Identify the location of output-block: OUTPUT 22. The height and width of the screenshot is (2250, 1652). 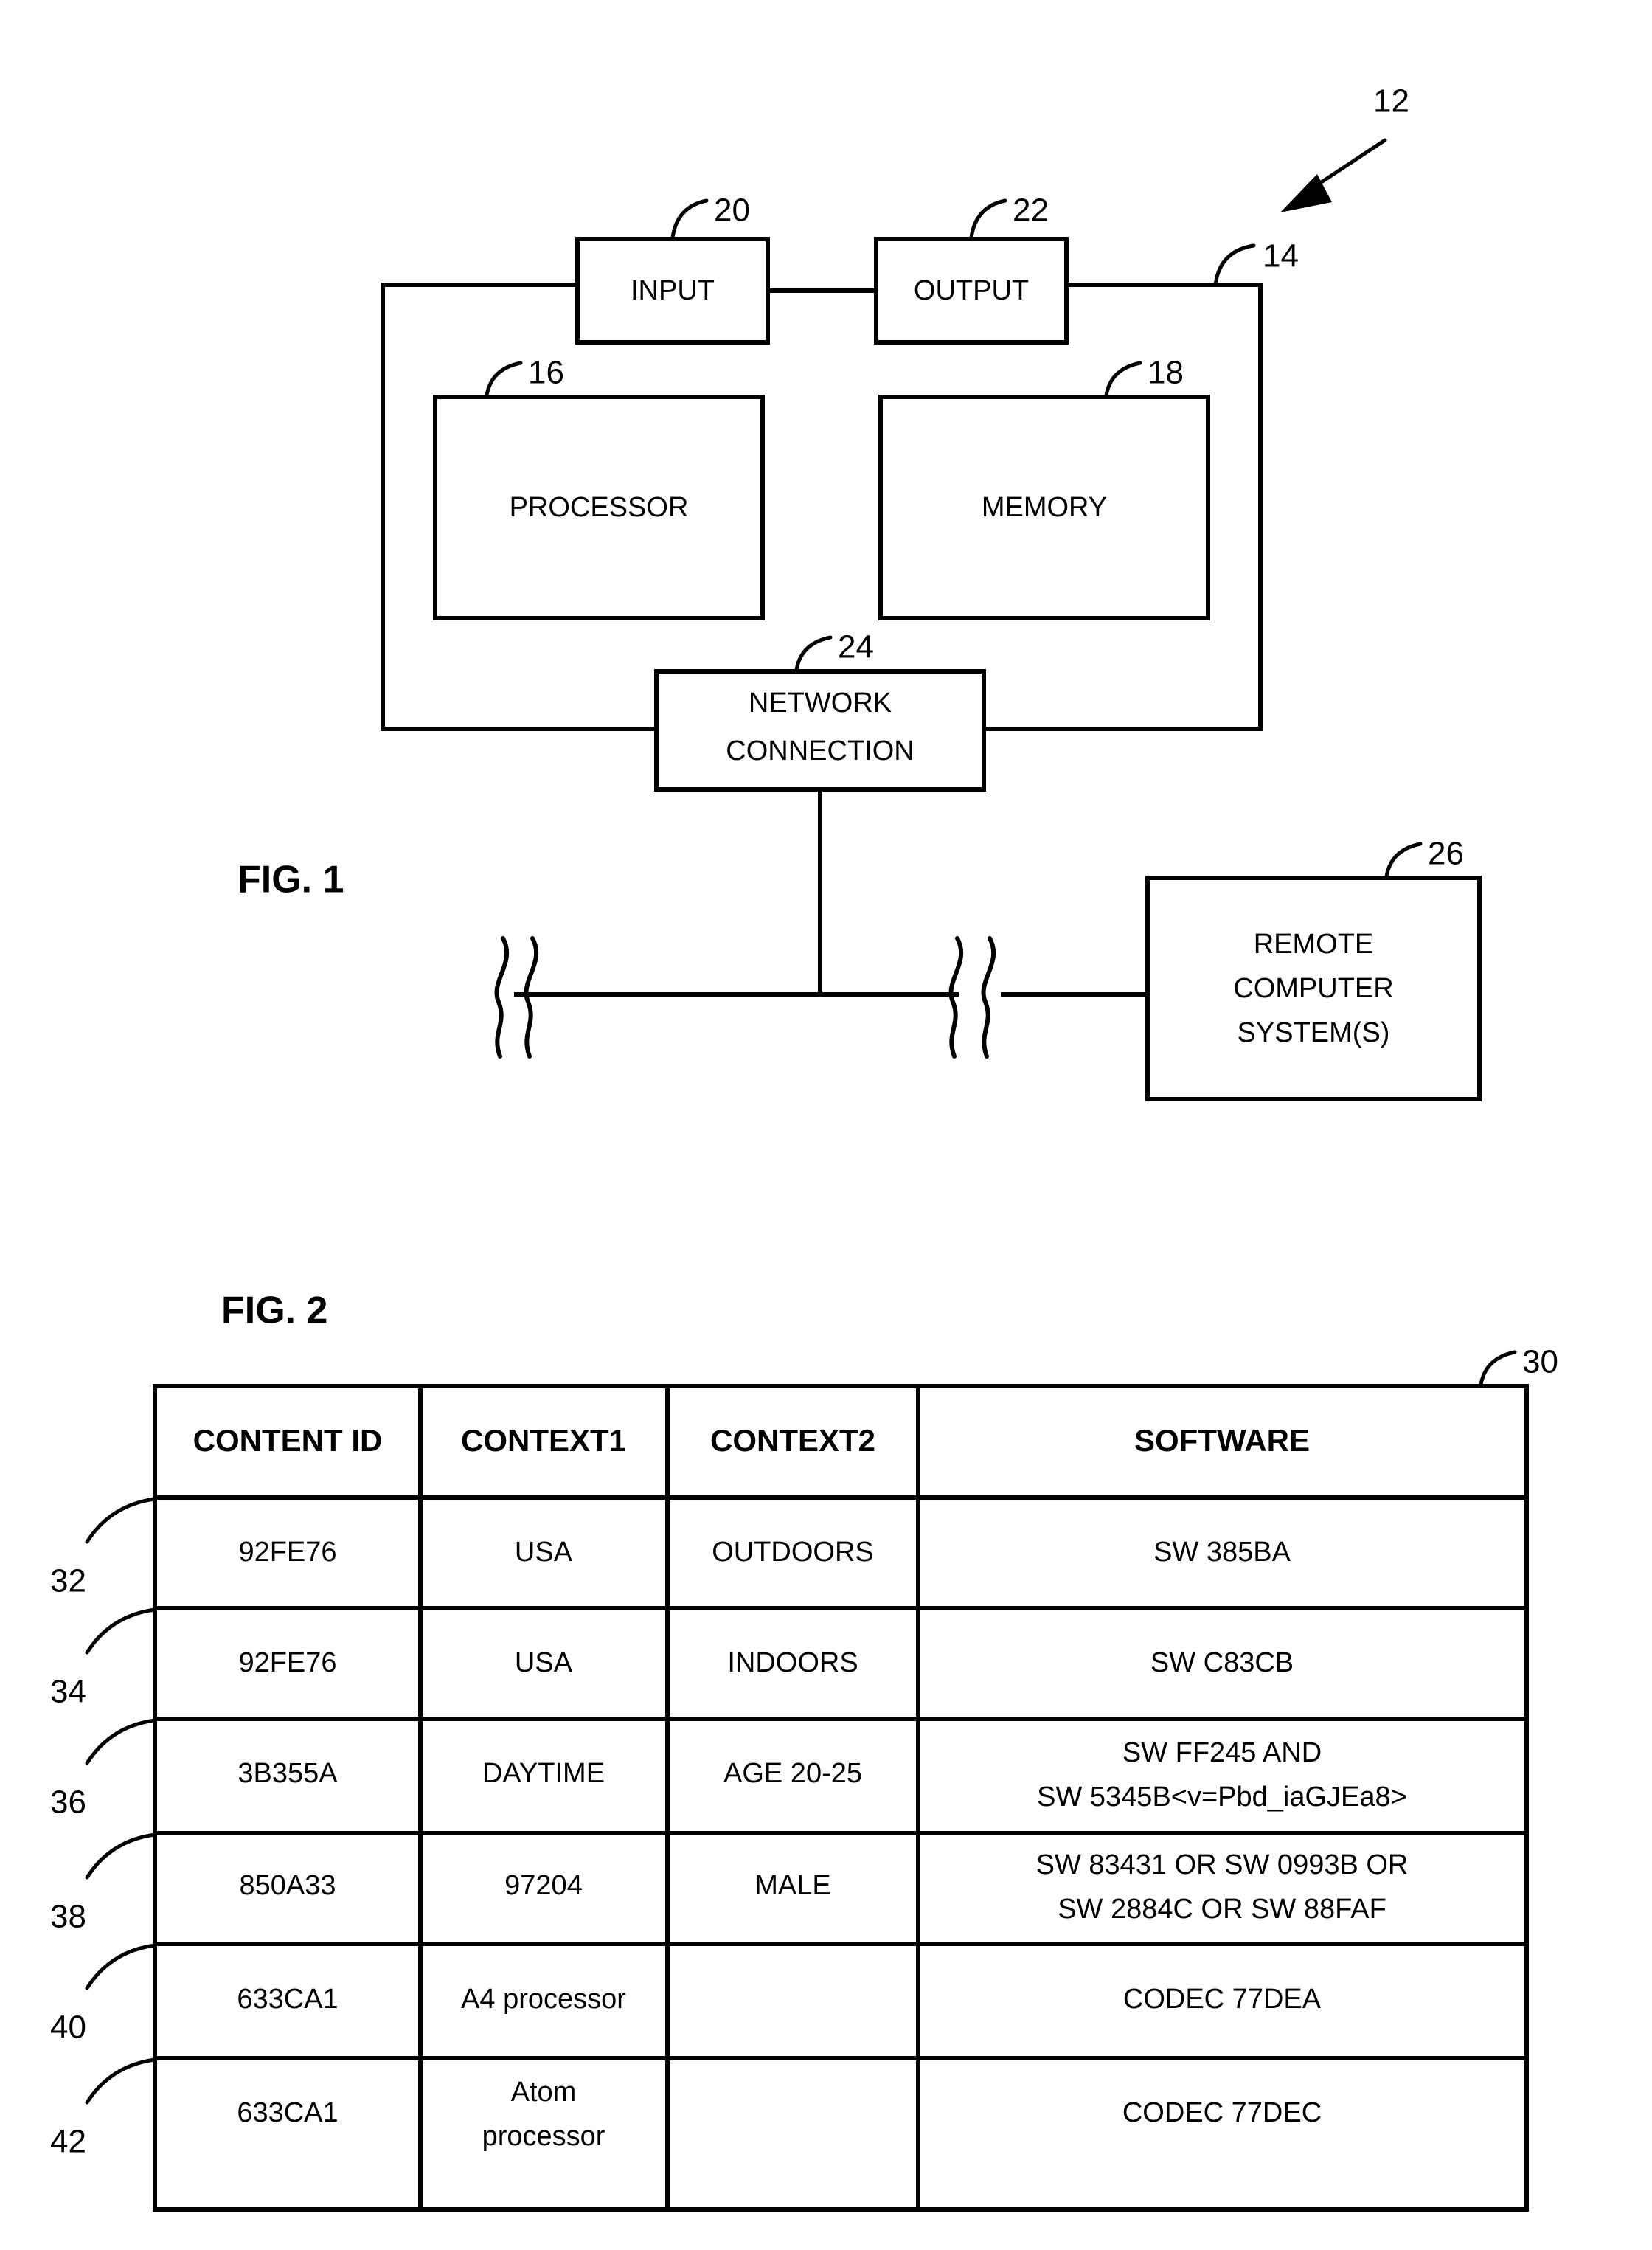
(971, 269).